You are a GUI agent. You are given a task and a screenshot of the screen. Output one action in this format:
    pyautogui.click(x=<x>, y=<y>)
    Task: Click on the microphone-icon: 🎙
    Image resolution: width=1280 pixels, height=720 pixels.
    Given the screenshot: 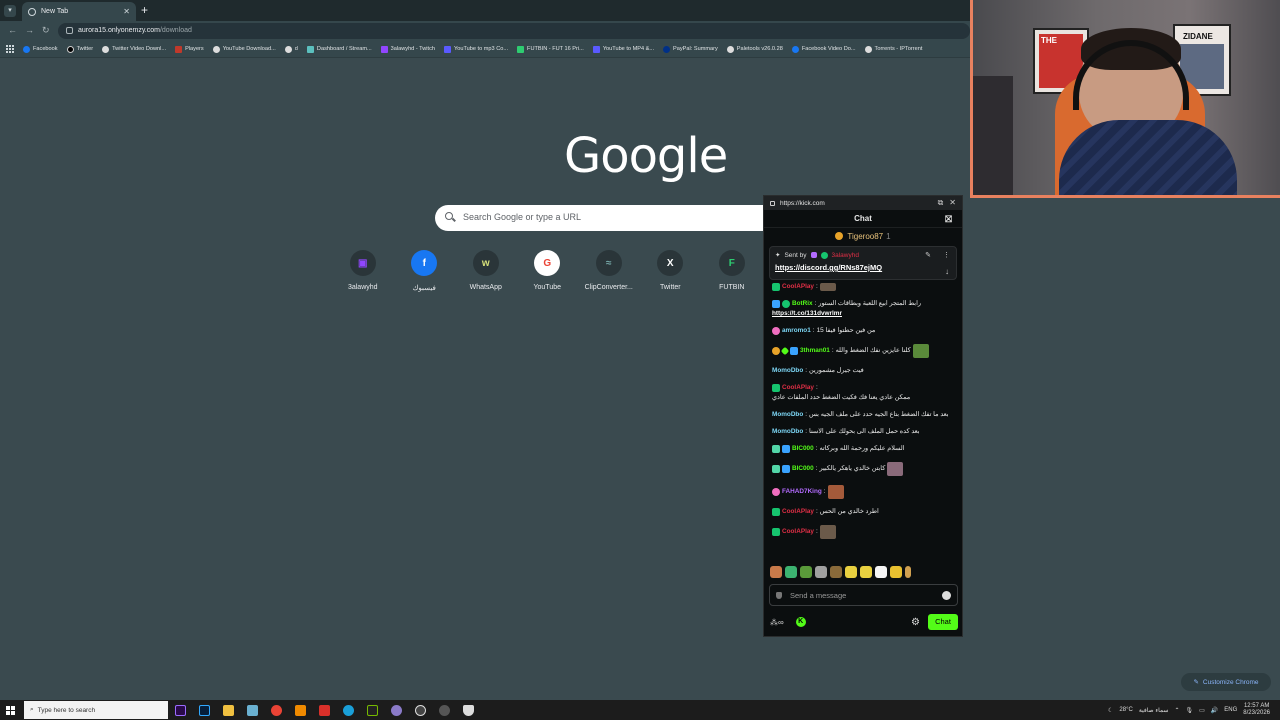 What is the action you would take?
    pyautogui.click(x=1190, y=710)
    